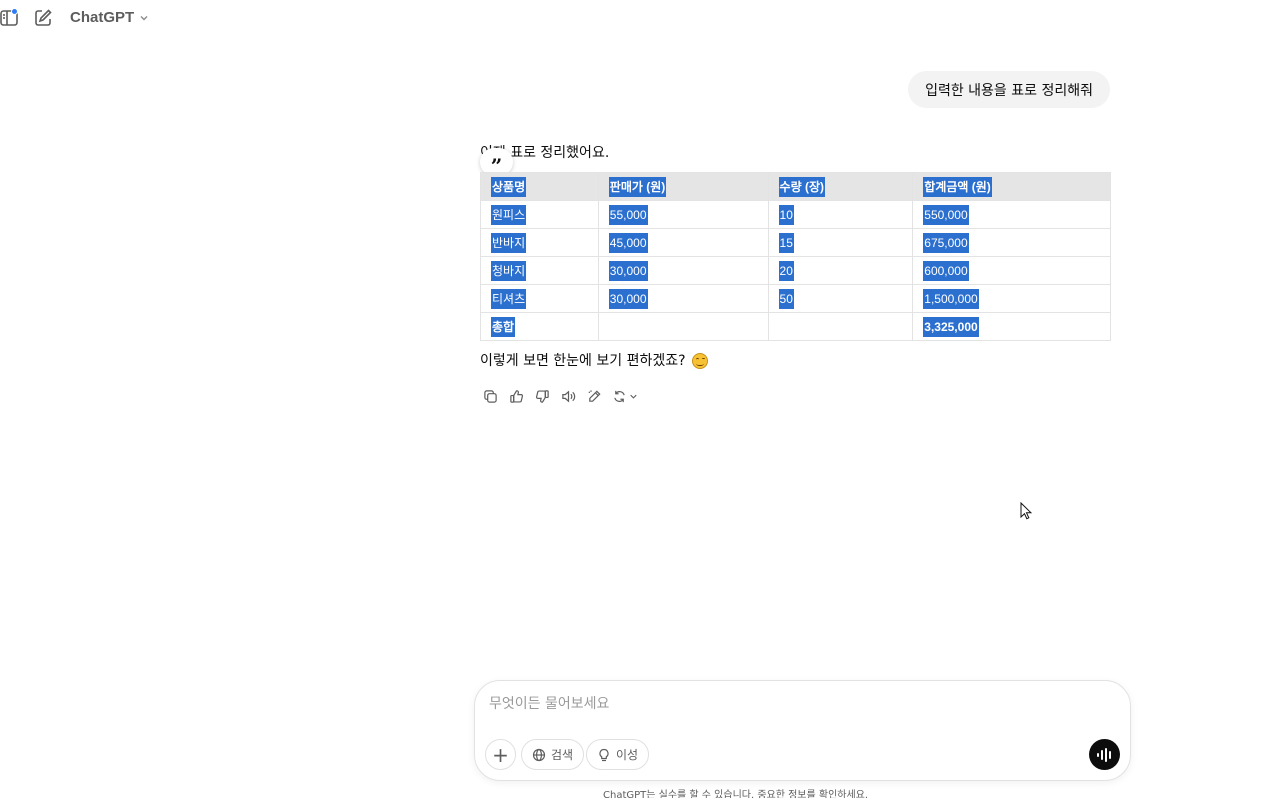  Describe the element at coordinates (683, 186) in the screenshot. I see `table-header-cell: 판매가 (원)` at that location.